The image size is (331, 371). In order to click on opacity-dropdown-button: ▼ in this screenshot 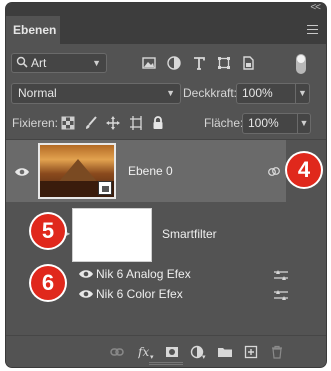, I will do `click(302, 93)`.